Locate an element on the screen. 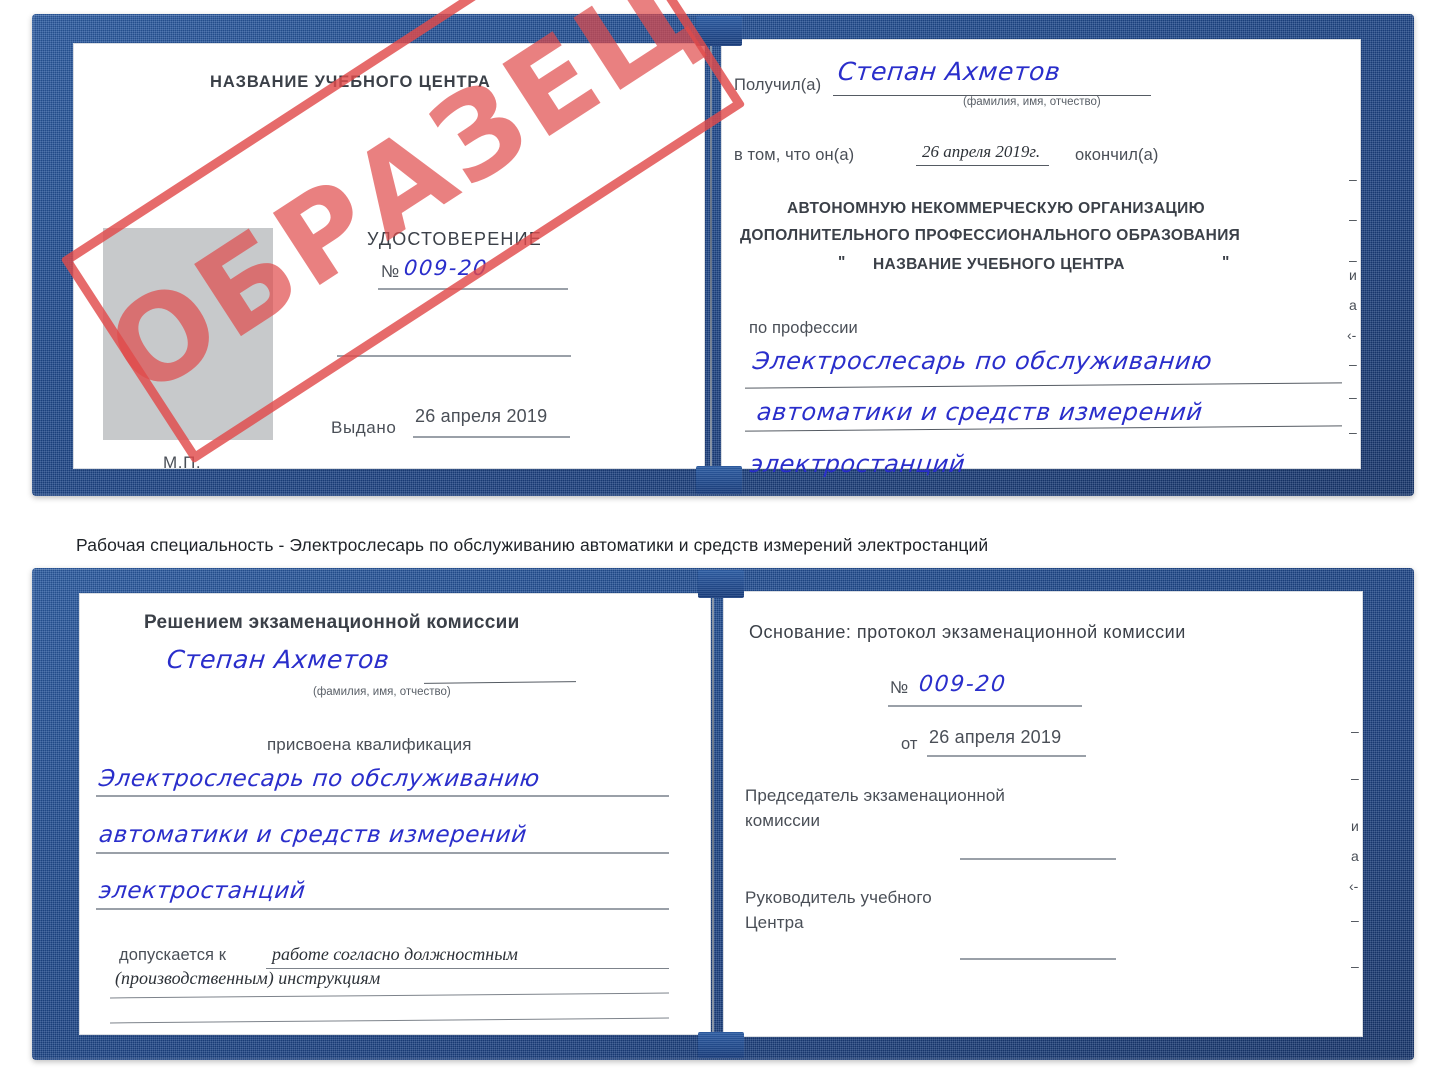  top-right-finished-label: окончил(а) is located at coordinates (1117, 155).